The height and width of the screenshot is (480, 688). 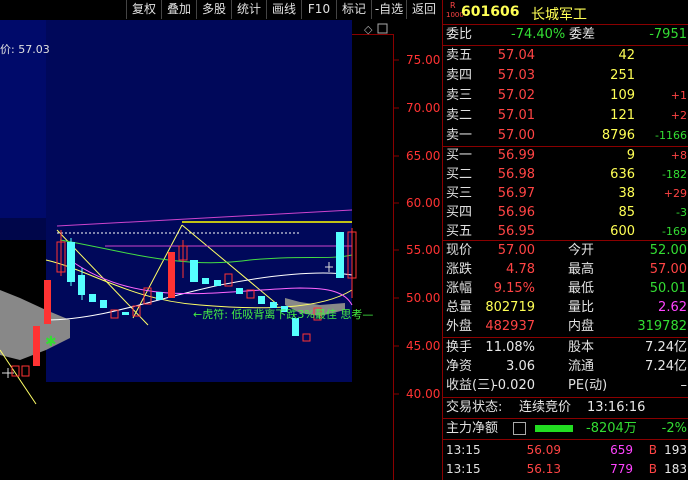 I want to click on main-flow-bar, so click(x=554, y=428).